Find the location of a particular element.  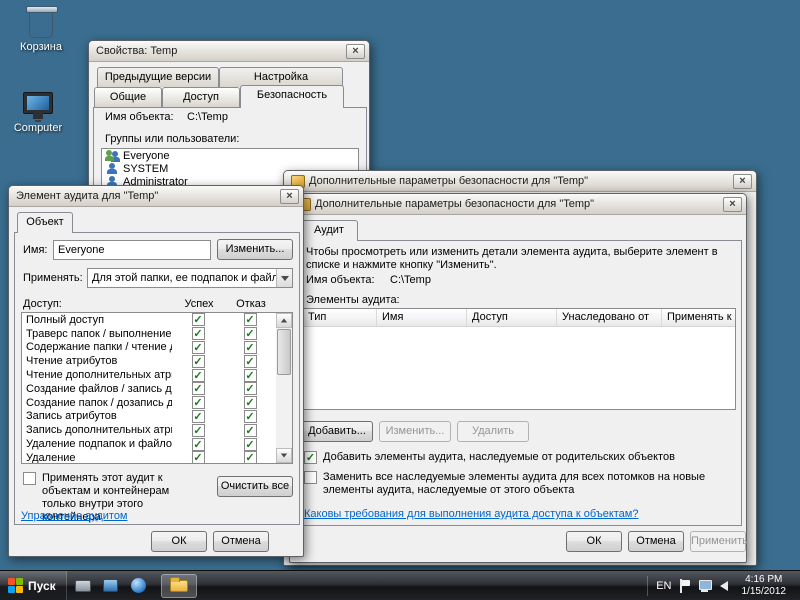

browser-icon is located at coordinates (139, 585).